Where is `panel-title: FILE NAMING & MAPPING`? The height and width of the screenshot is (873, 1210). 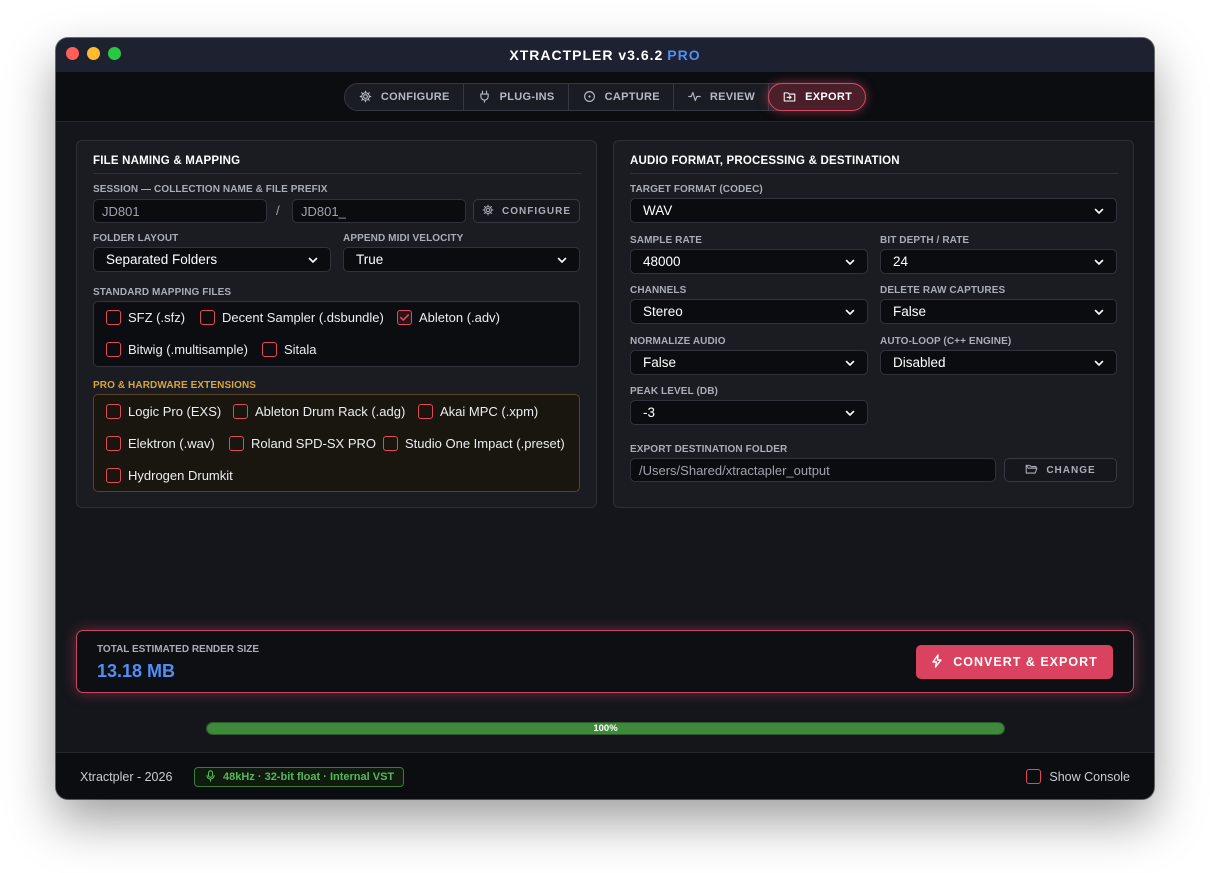
panel-title: FILE NAMING & MAPPING is located at coordinates (167, 161).